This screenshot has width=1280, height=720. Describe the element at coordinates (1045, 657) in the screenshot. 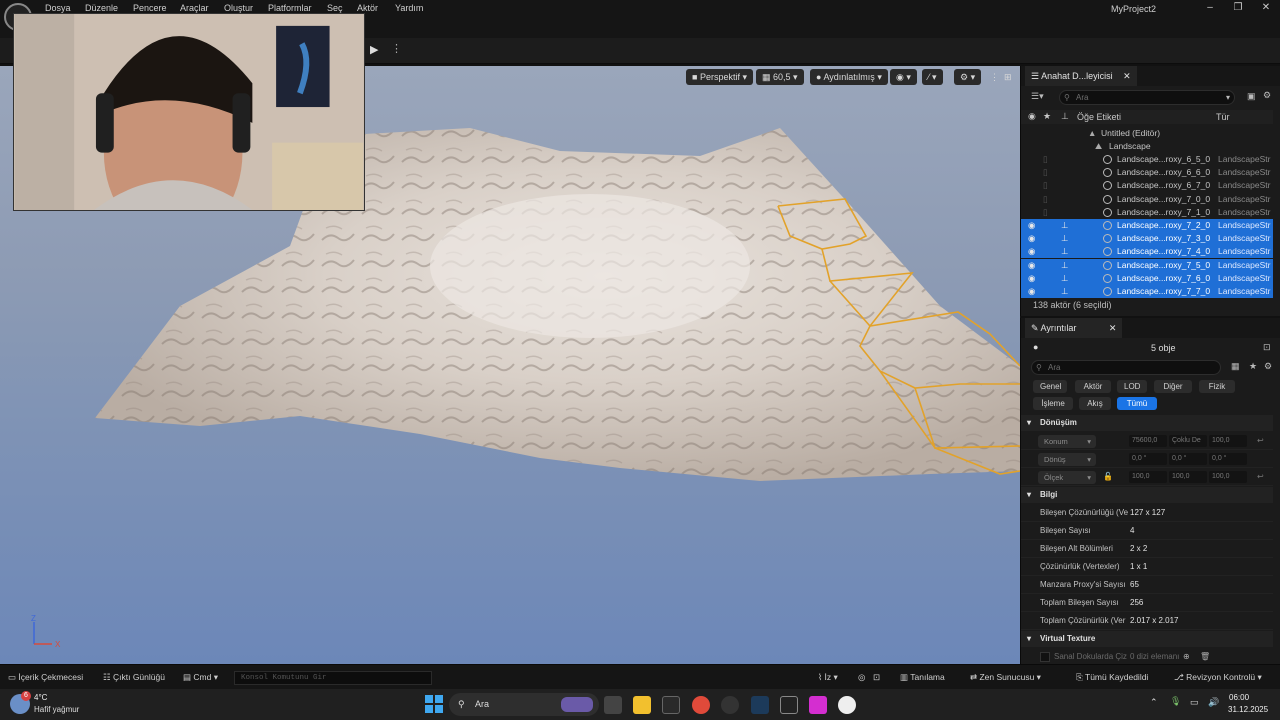

I see `vt-checkbox` at that location.